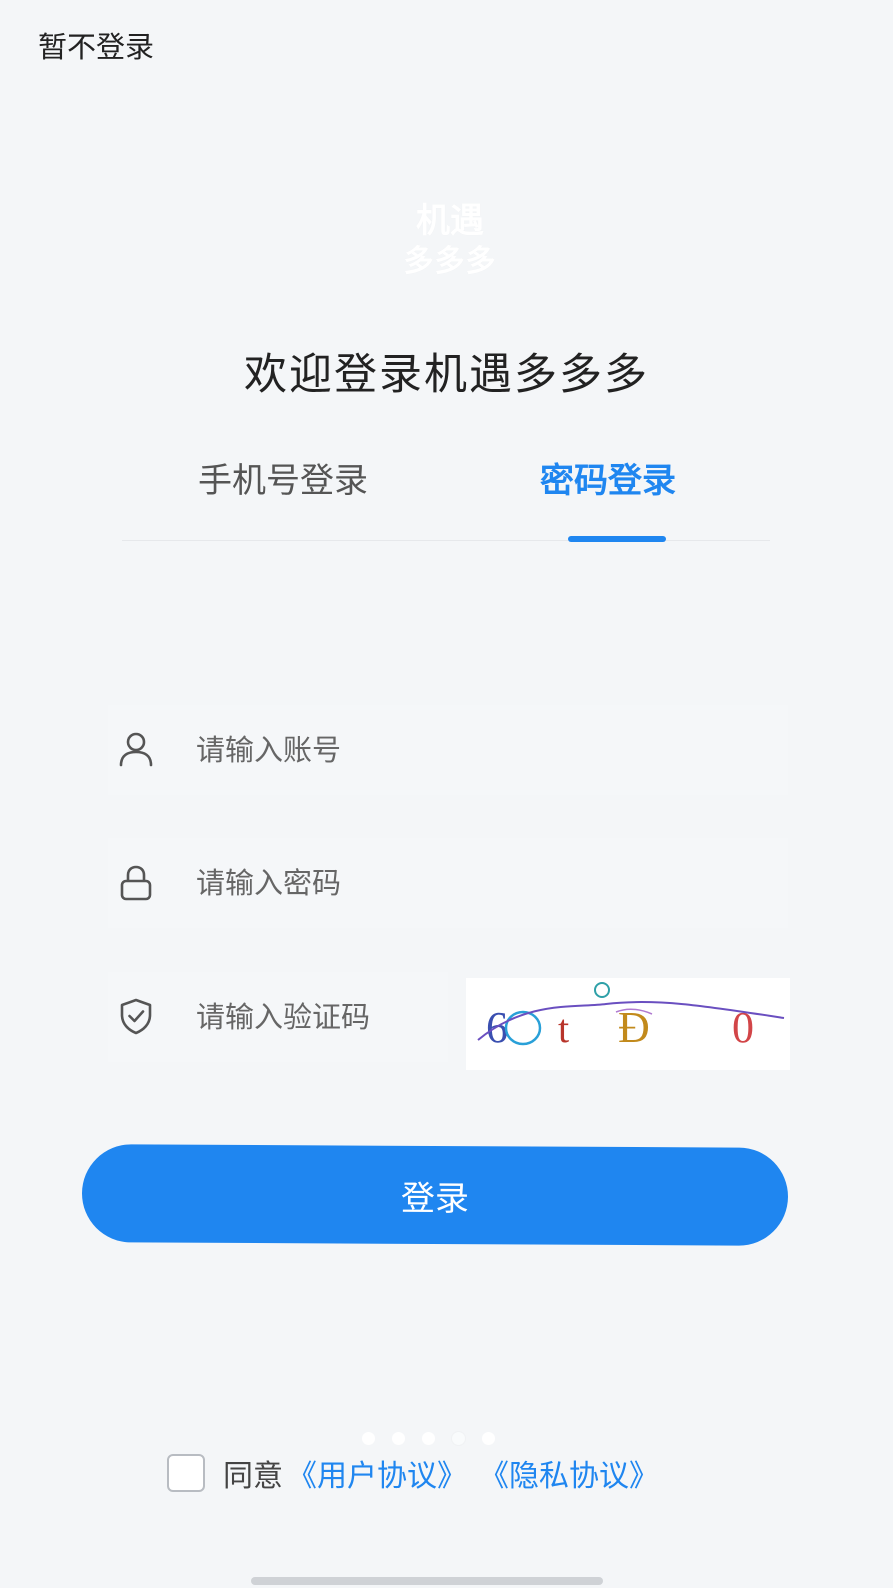 Image resolution: width=893 pixels, height=1588 pixels. What do you see at coordinates (346, 883) in the screenshot?
I see `password-input` at bounding box center [346, 883].